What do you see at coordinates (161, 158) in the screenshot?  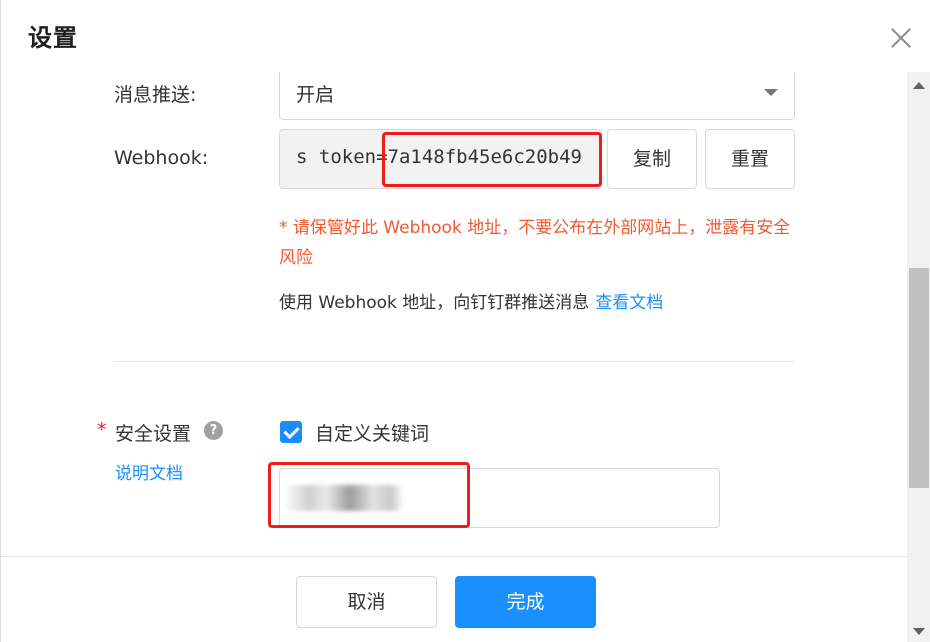 I see `webhook-label: Webhook:` at bounding box center [161, 158].